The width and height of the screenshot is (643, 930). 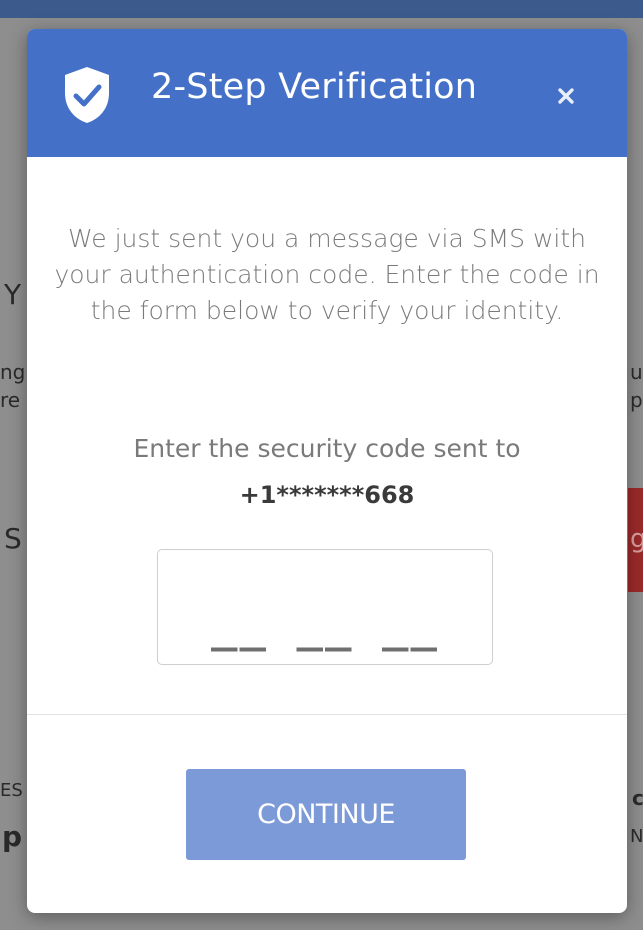 What do you see at coordinates (636, 836) in the screenshot?
I see `background-text-fragment: N` at bounding box center [636, 836].